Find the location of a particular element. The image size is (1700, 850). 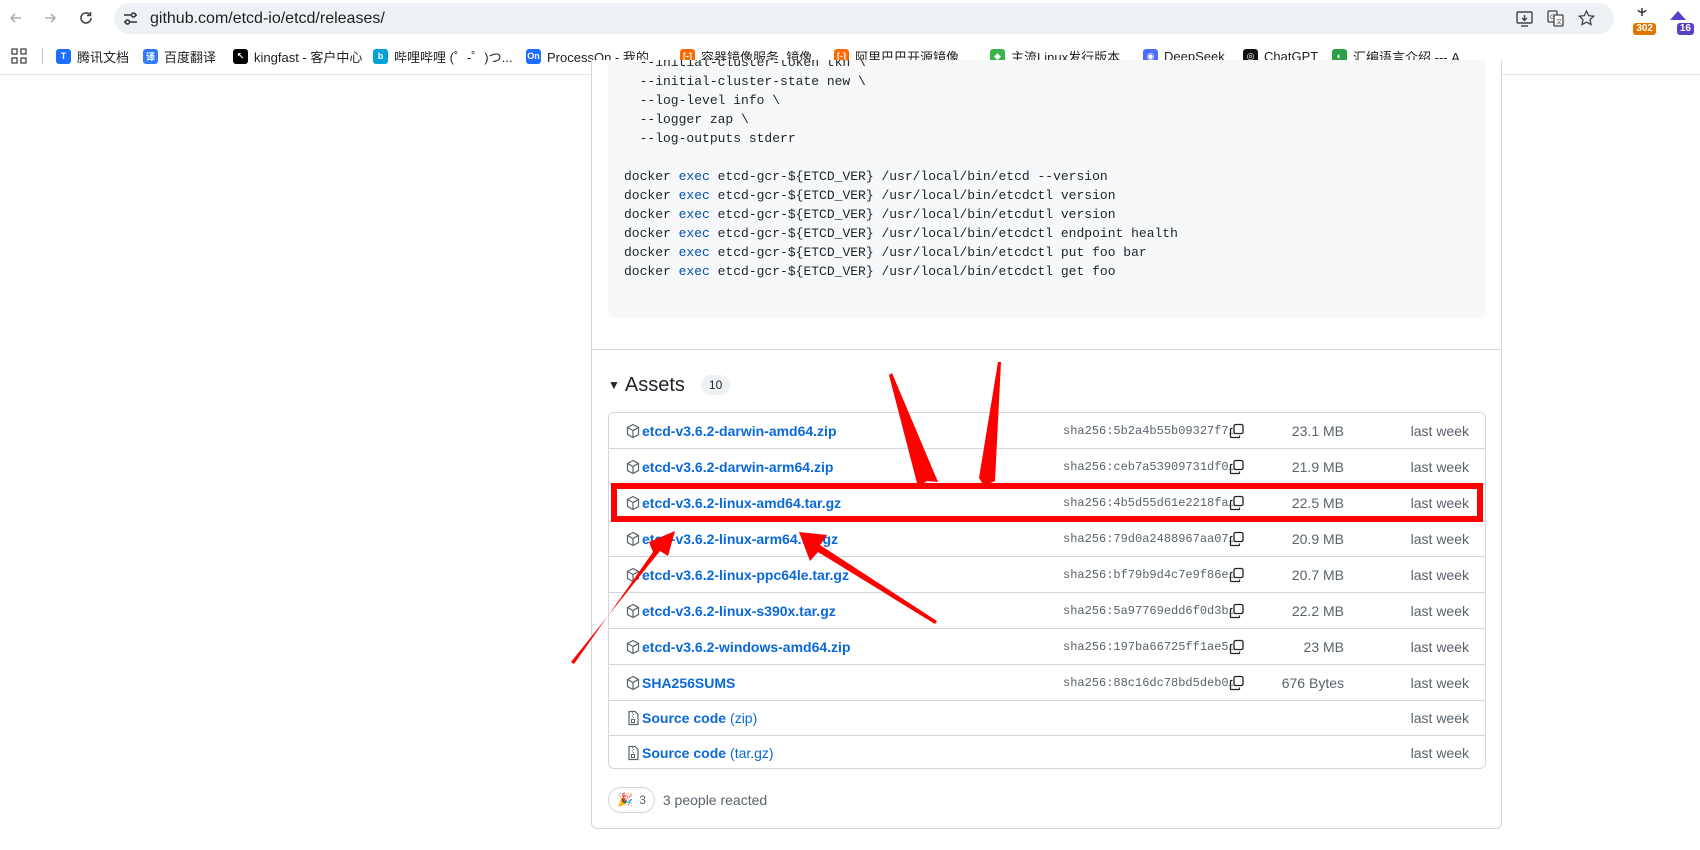

bookmarks-separator is located at coordinates (42, 56).